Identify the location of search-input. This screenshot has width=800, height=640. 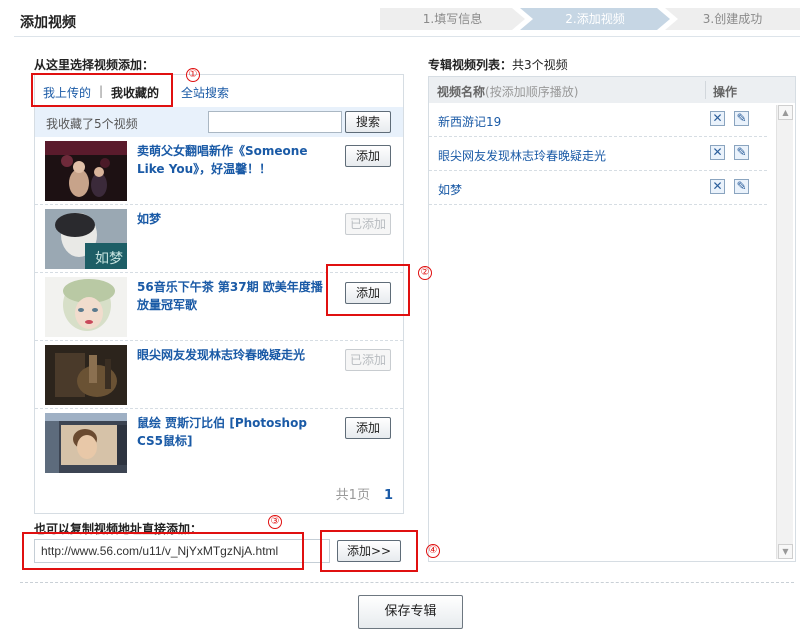
(275, 122).